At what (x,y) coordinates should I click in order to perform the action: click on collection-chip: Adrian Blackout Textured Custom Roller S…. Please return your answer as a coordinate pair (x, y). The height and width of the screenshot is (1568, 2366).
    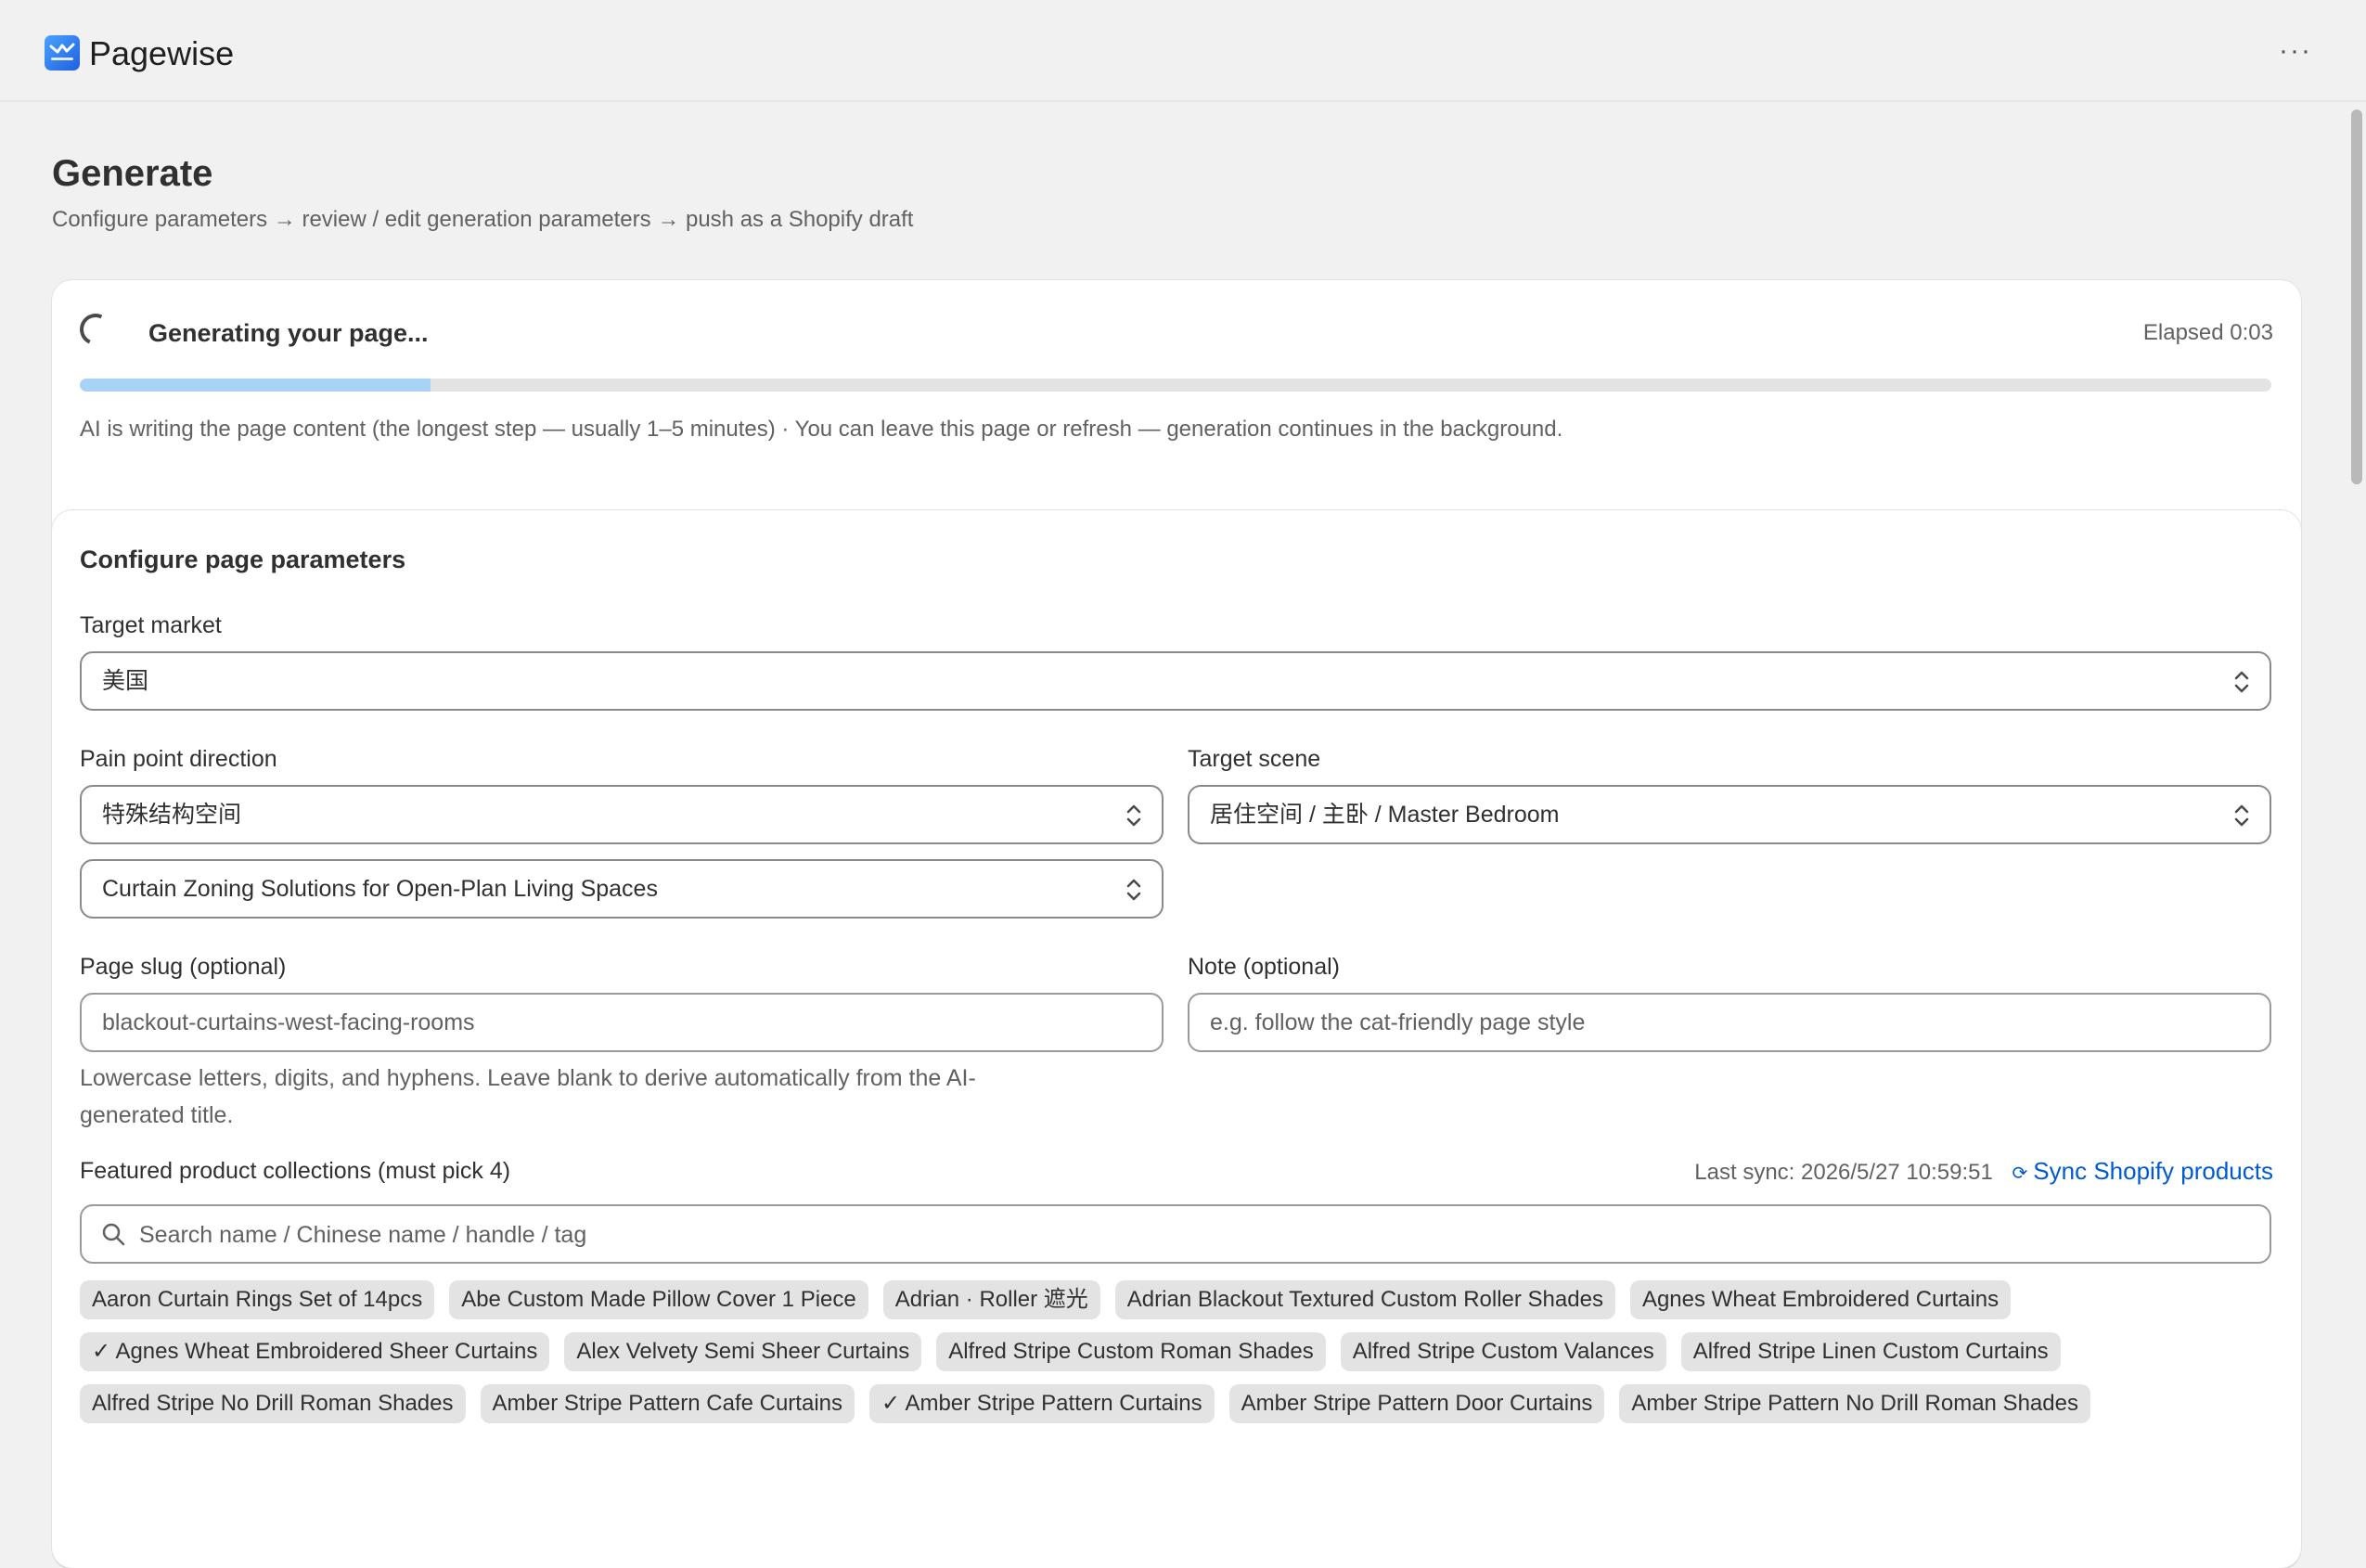
    Looking at the image, I should click on (1364, 1300).